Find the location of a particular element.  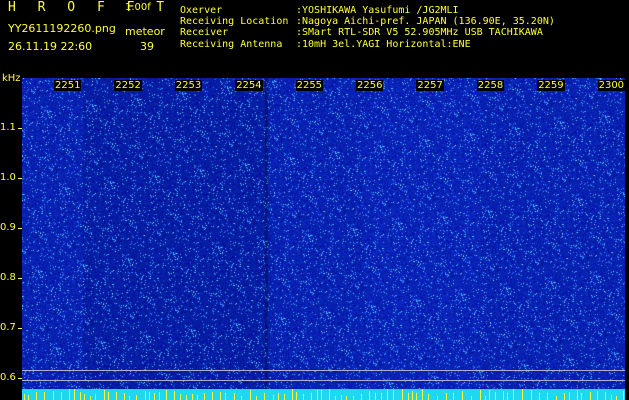

x-tick-label: 2256 is located at coordinates (370, 85).